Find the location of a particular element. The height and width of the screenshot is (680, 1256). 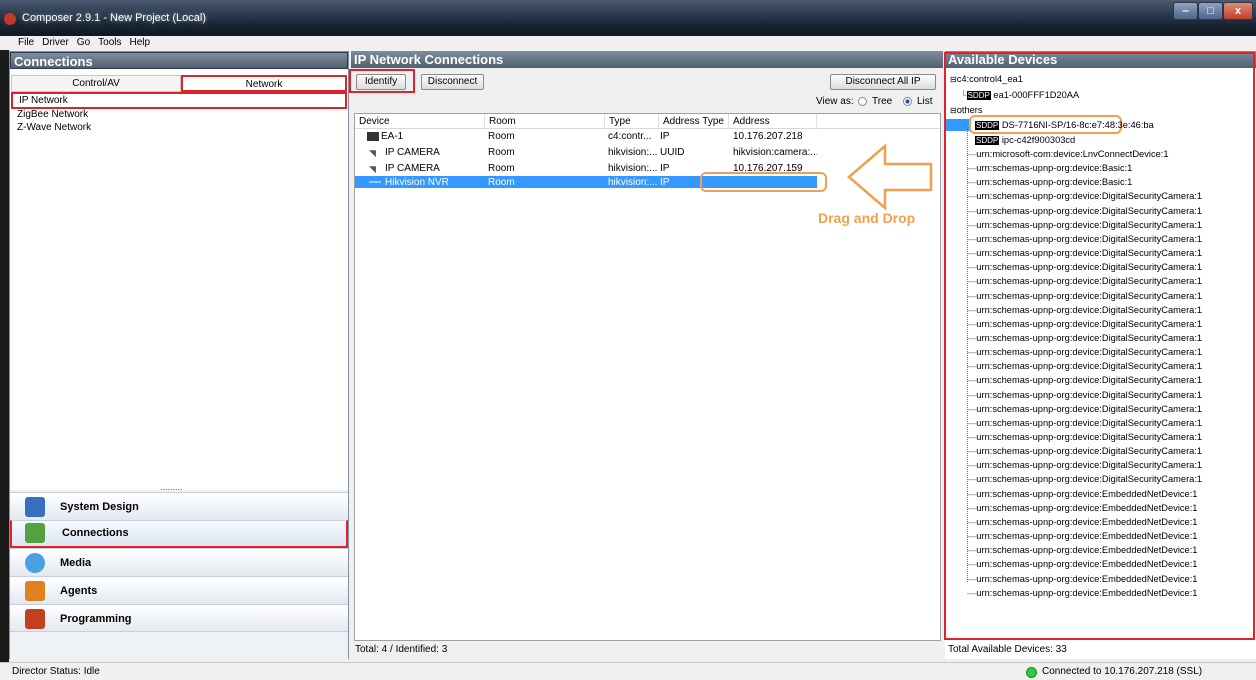

controller-icon is located at coordinates (373, 136).